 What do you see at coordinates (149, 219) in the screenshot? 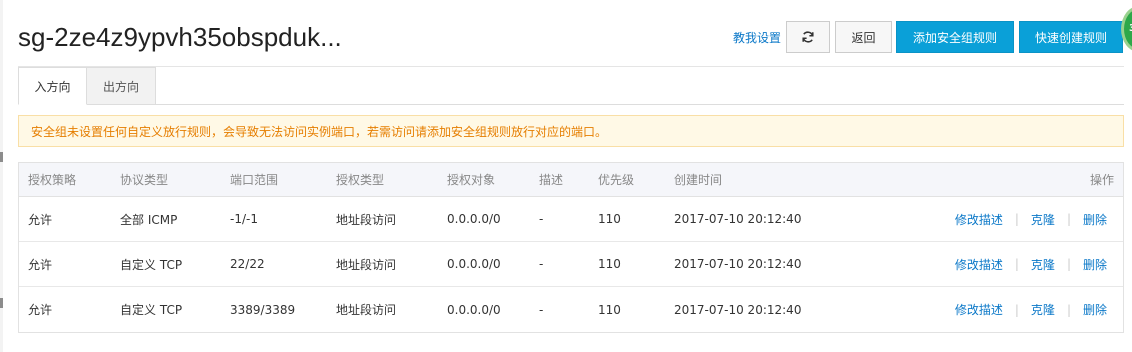
I see `cell-protocol: 全部 ICMP` at bounding box center [149, 219].